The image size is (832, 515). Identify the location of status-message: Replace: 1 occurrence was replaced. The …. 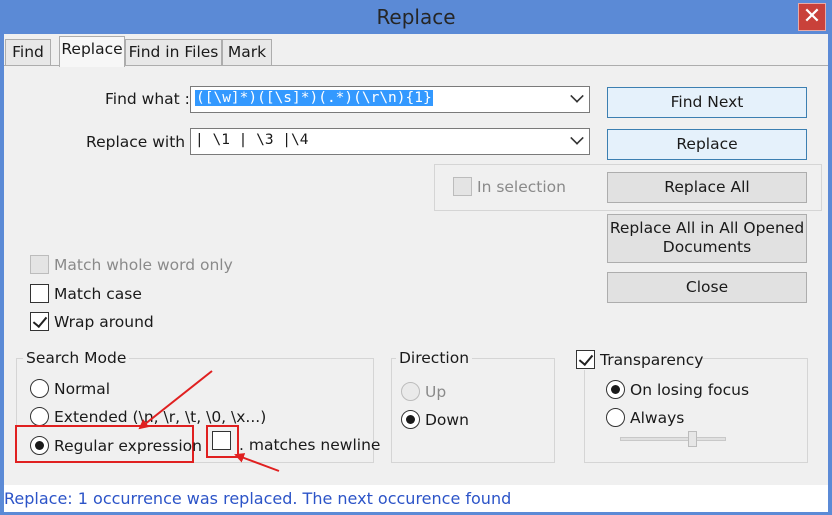
(416, 498).